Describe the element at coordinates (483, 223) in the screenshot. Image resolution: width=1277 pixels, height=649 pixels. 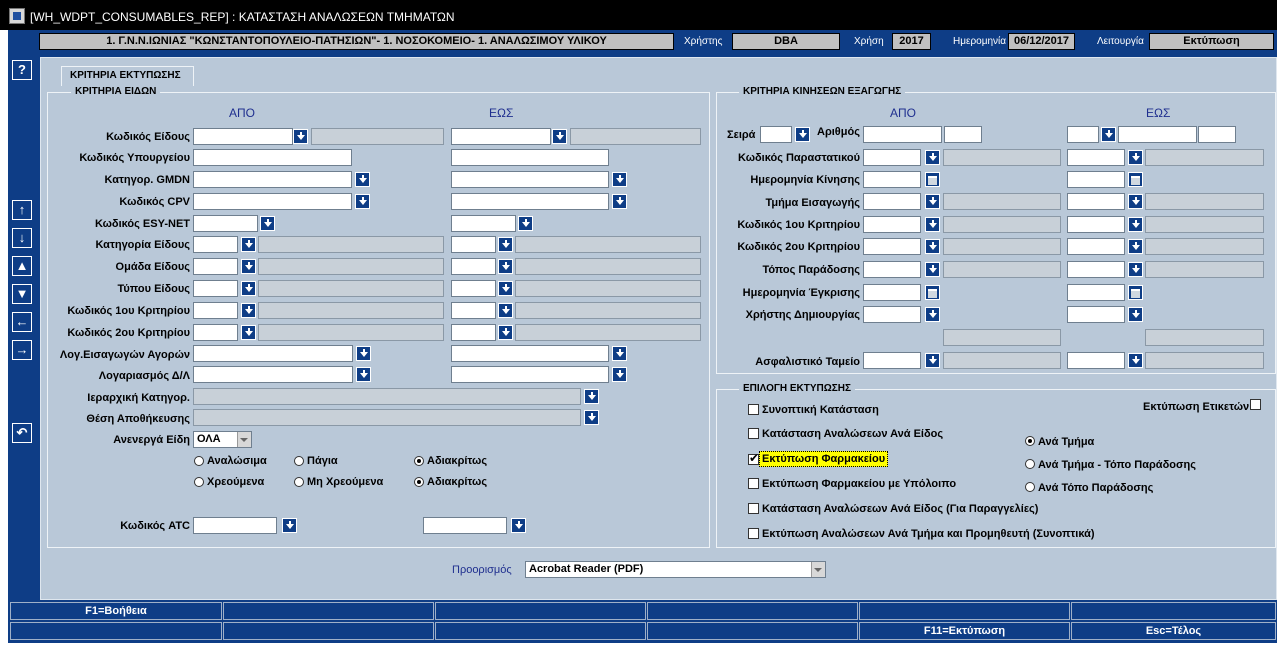
I see `esynet-to` at that location.